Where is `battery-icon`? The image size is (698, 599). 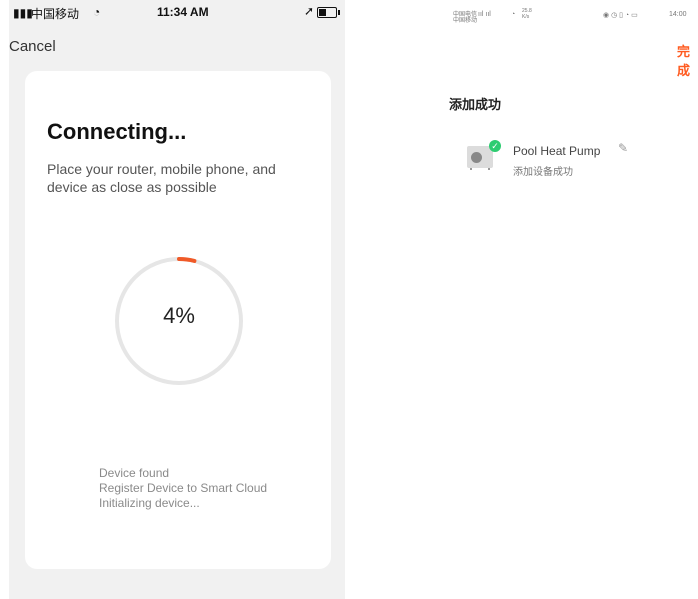
battery-icon is located at coordinates (328, 12).